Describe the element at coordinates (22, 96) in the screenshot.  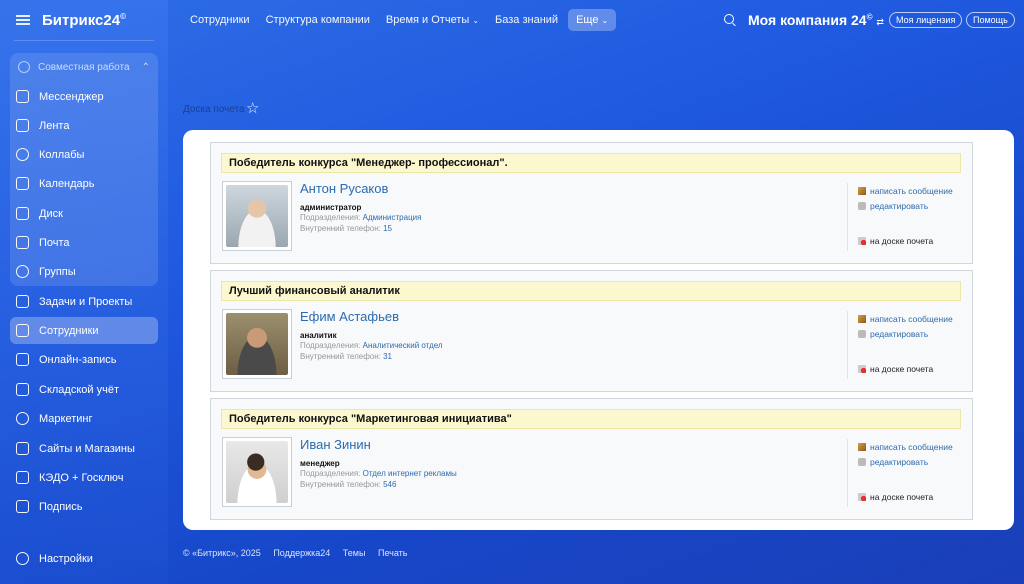
I see `chat-icon` at that location.